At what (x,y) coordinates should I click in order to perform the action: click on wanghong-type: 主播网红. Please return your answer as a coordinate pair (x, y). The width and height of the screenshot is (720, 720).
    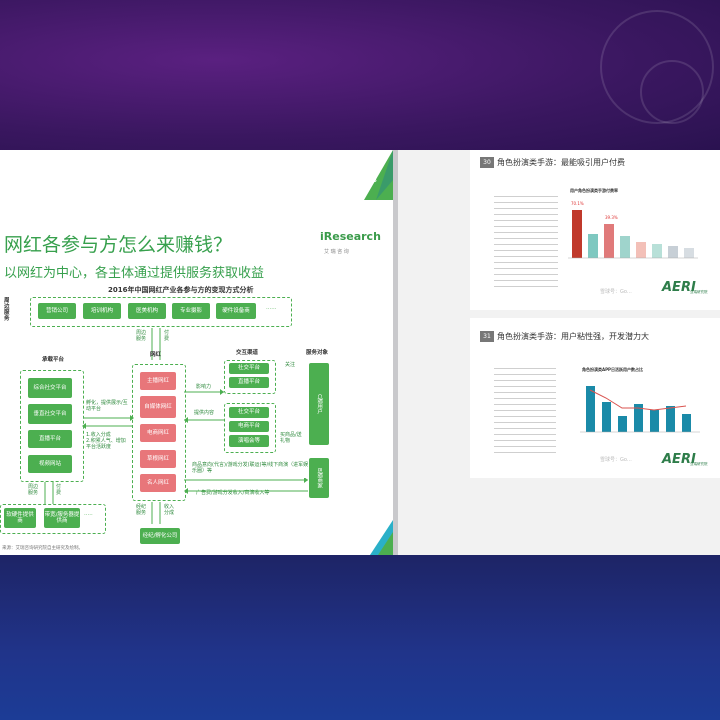
    Looking at the image, I should click on (158, 381).